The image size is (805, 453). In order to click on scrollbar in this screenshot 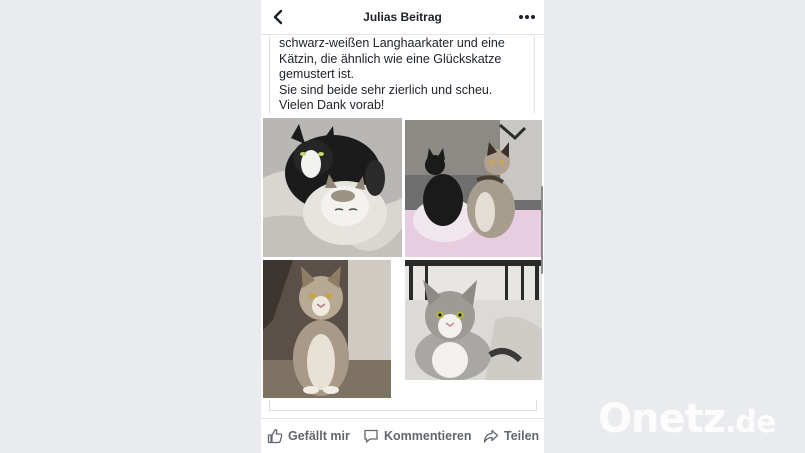, I will do `click(542, 230)`.